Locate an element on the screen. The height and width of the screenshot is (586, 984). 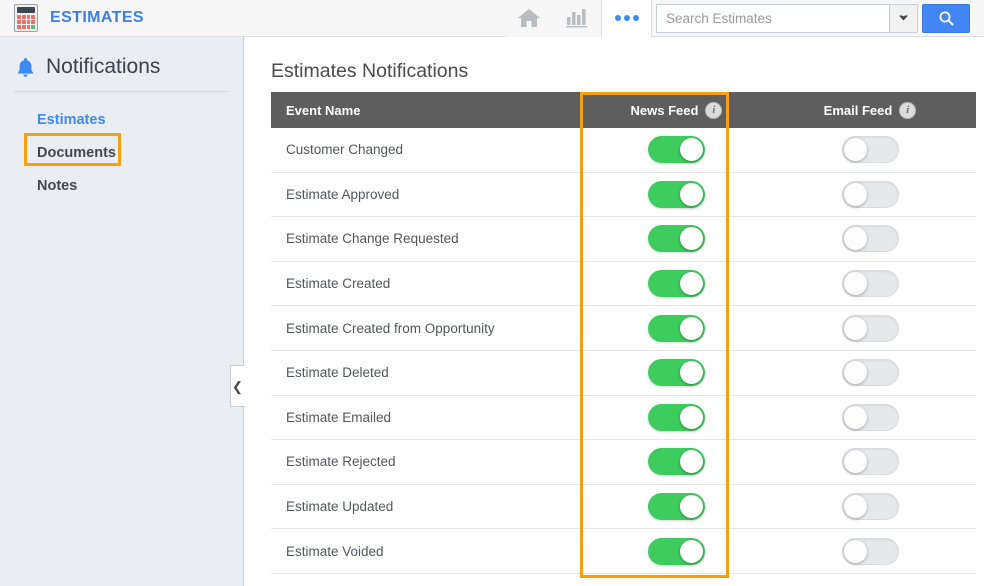
table-row: Estimate Created from Opportunity is located at coordinates (623, 328).